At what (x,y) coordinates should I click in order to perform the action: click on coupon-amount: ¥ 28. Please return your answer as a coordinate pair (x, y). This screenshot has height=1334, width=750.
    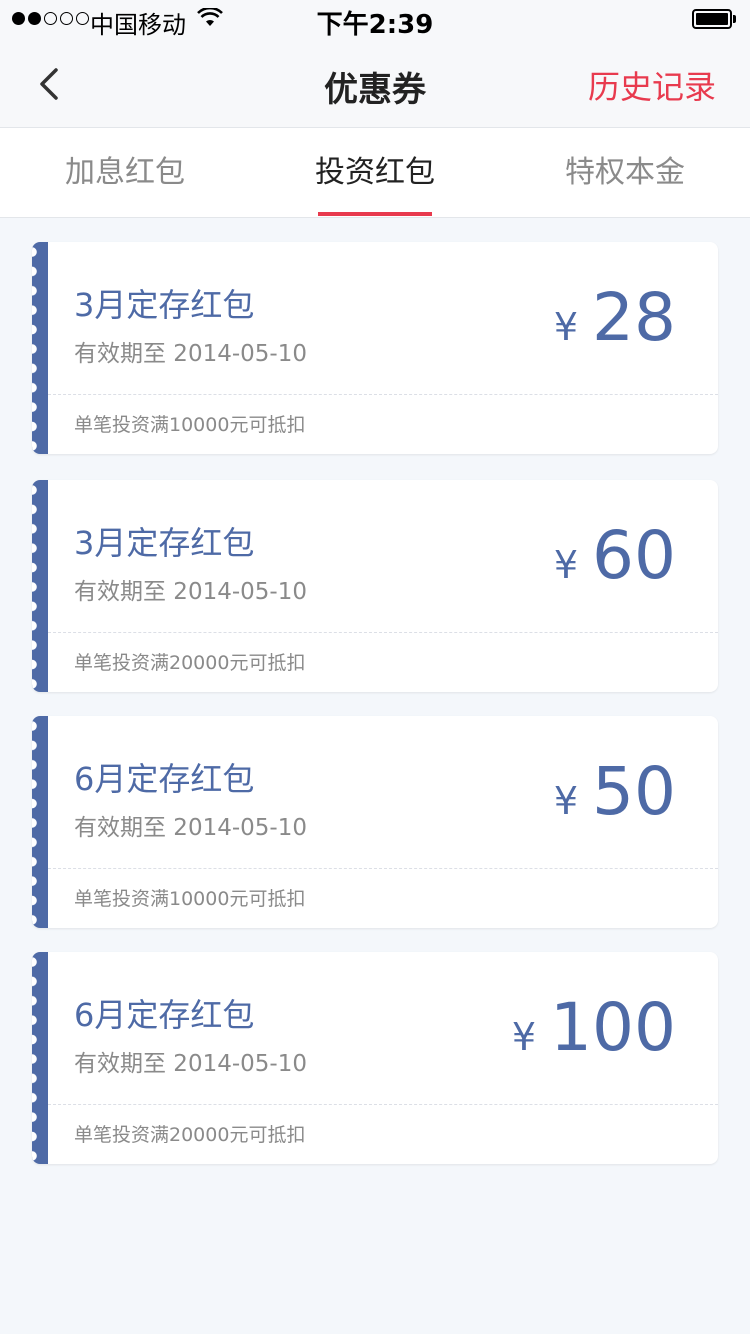
    Looking at the image, I should click on (615, 318).